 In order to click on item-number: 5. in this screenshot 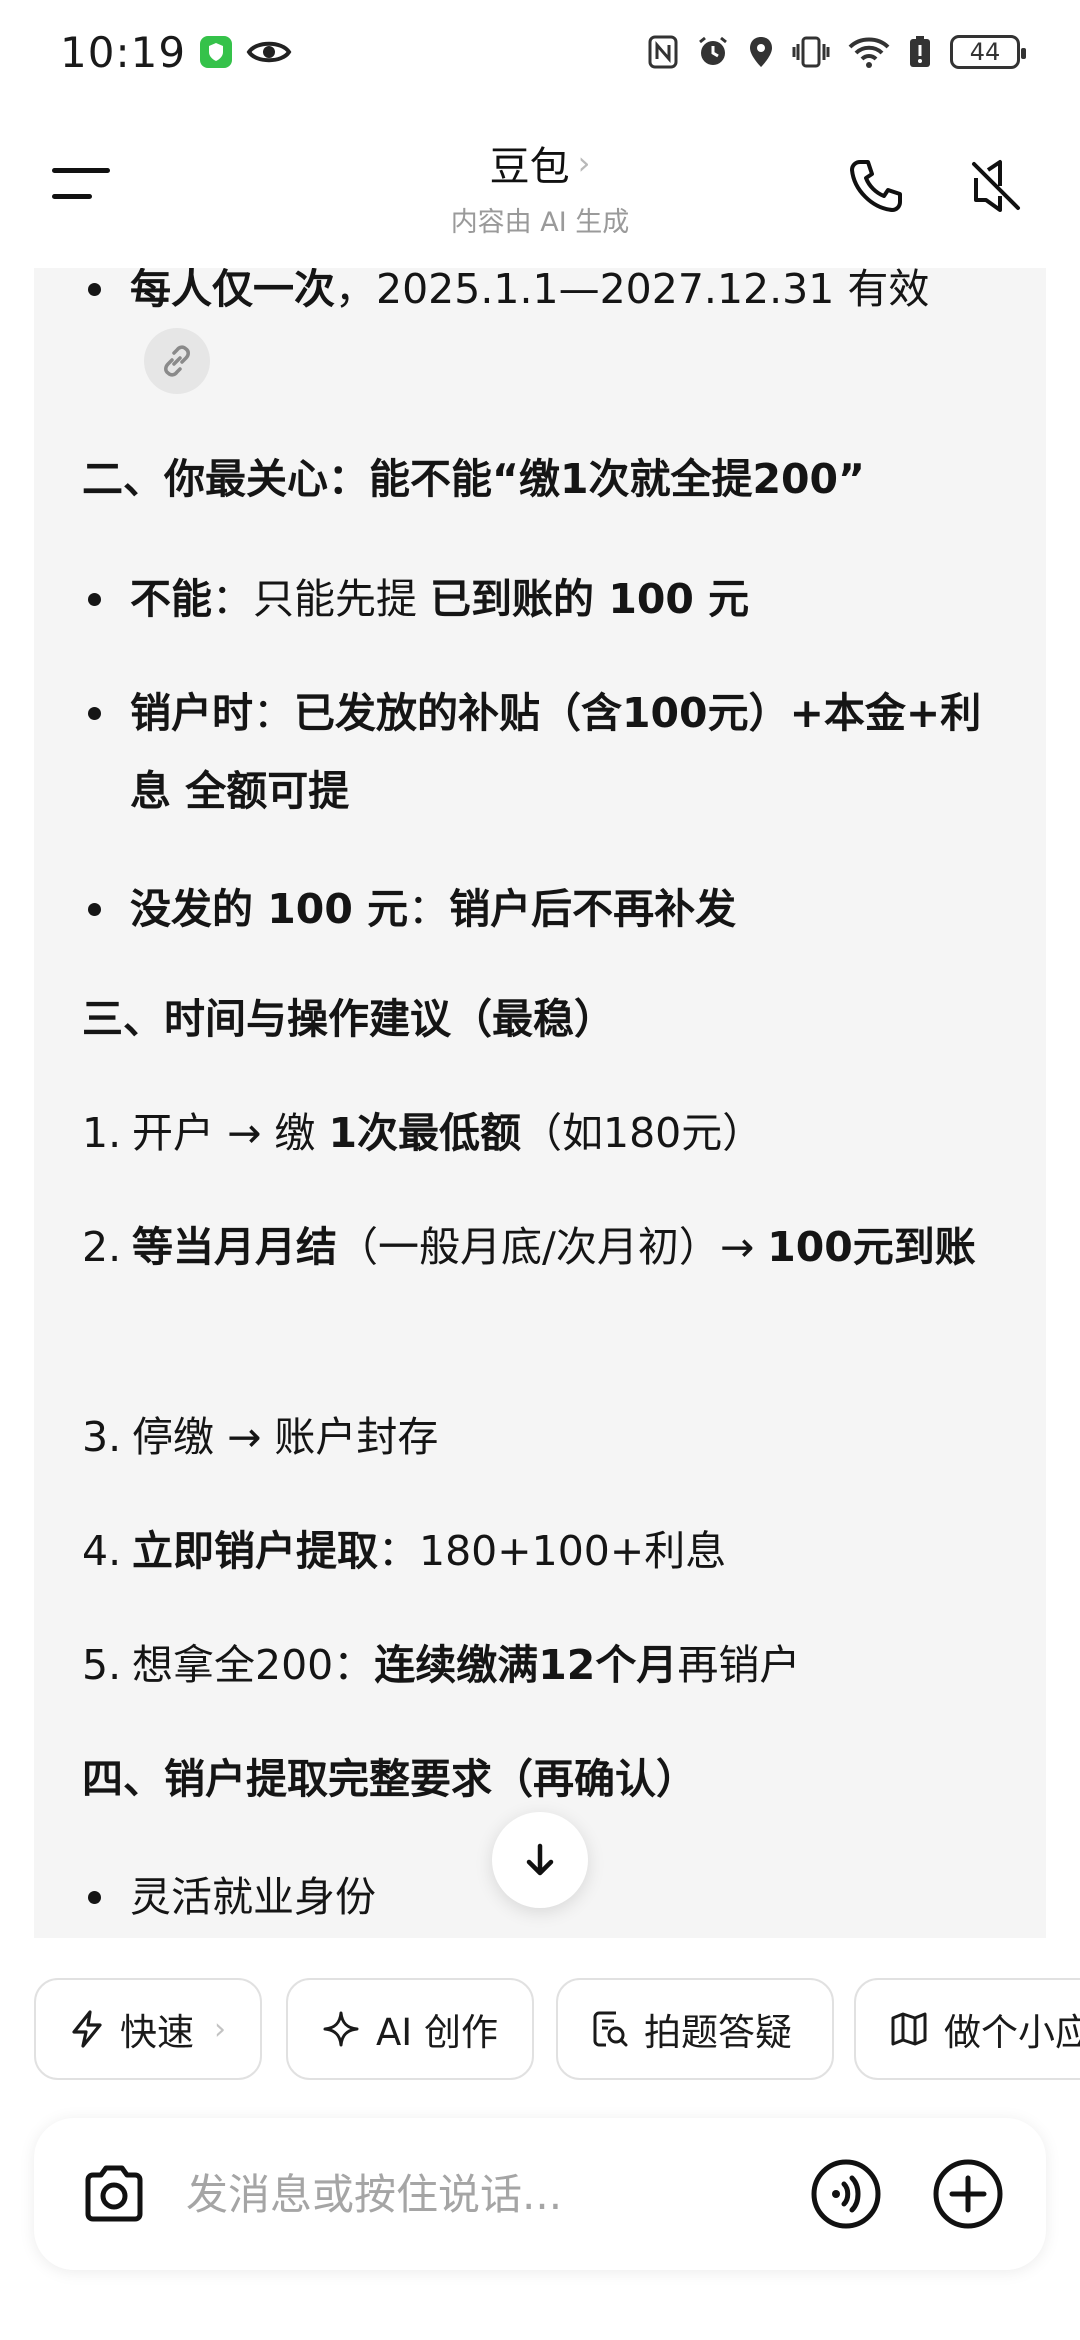, I will do `click(102, 1665)`.